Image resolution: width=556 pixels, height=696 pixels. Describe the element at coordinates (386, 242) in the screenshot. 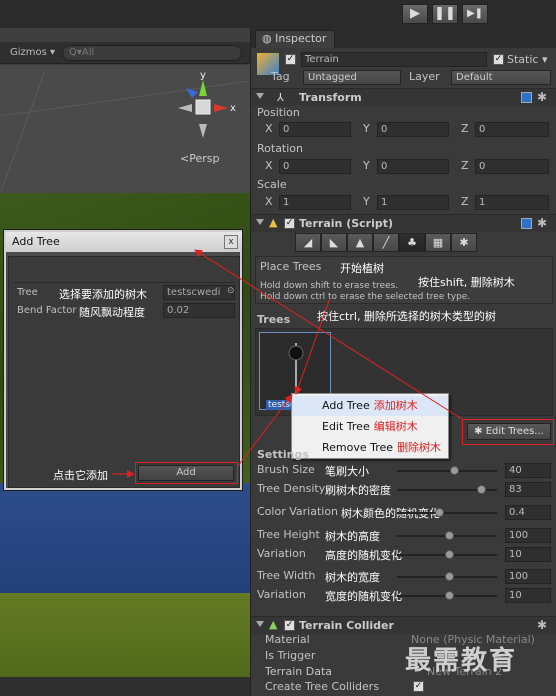

I see `paint-texture-tool-icon: ╱` at that location.